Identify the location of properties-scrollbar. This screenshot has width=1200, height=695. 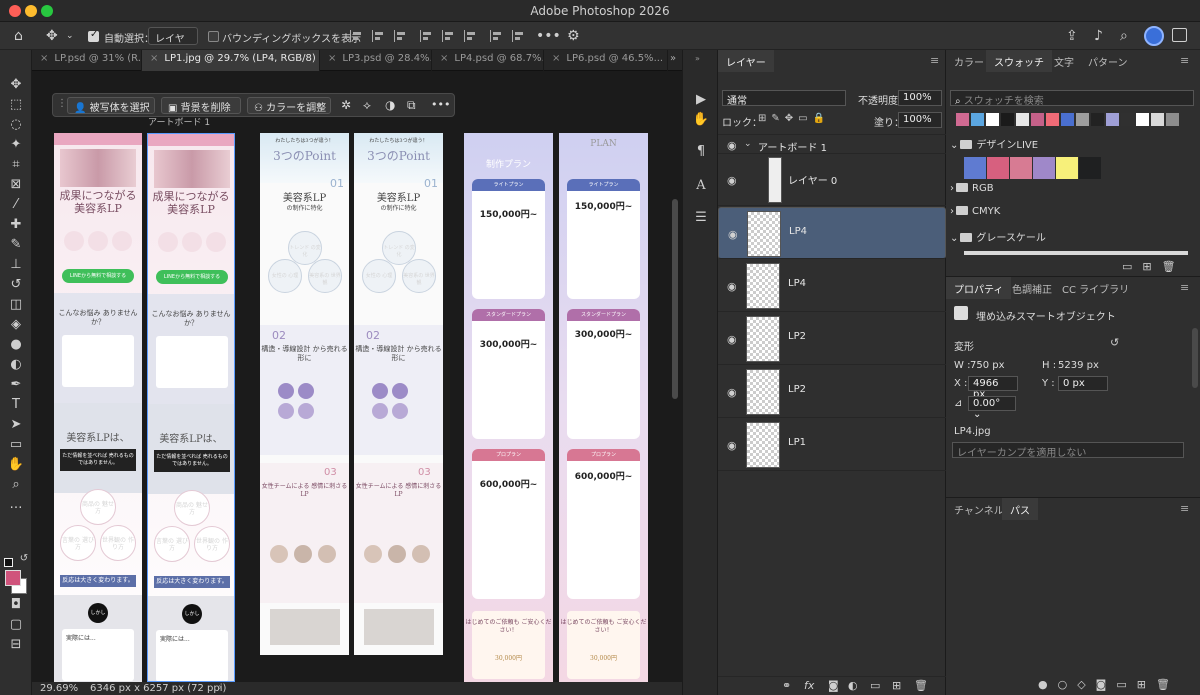
(1195, 358).